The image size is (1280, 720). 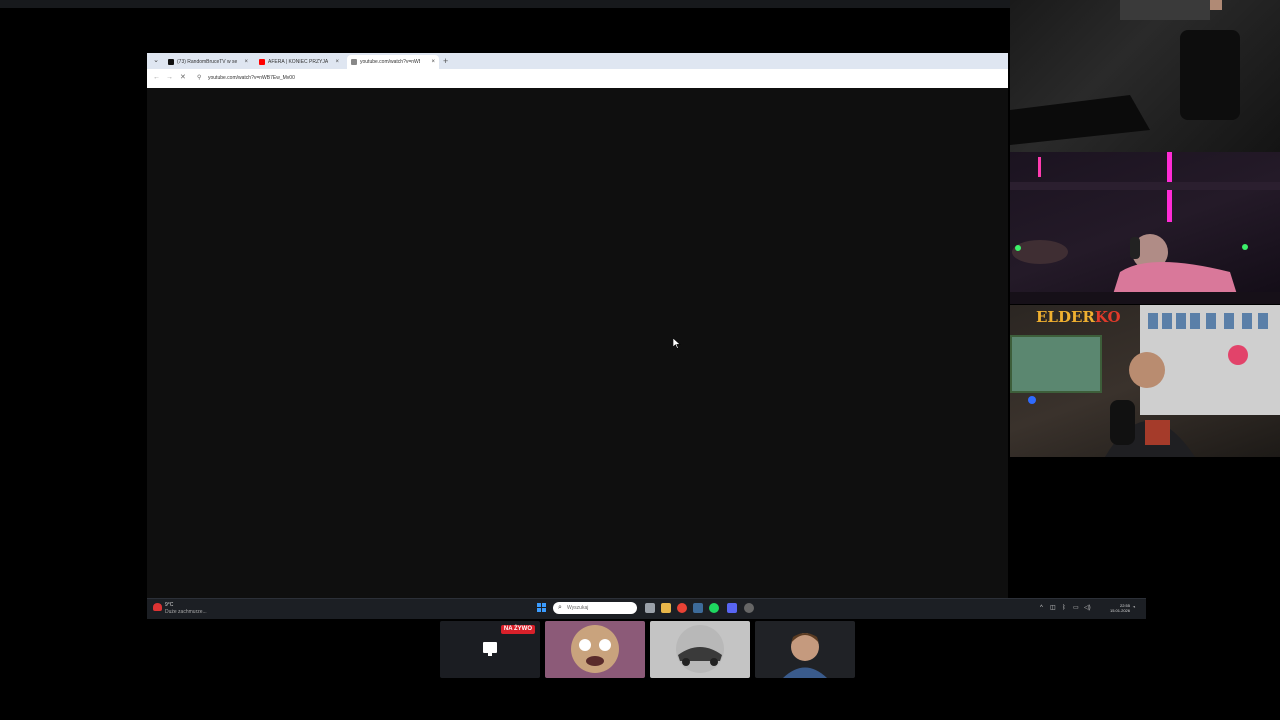 What do you see at coordinates (1064, 608) in the screenshot?
I see `bluetooth-icon: ᛒ` at bounding box center [1064, 608].